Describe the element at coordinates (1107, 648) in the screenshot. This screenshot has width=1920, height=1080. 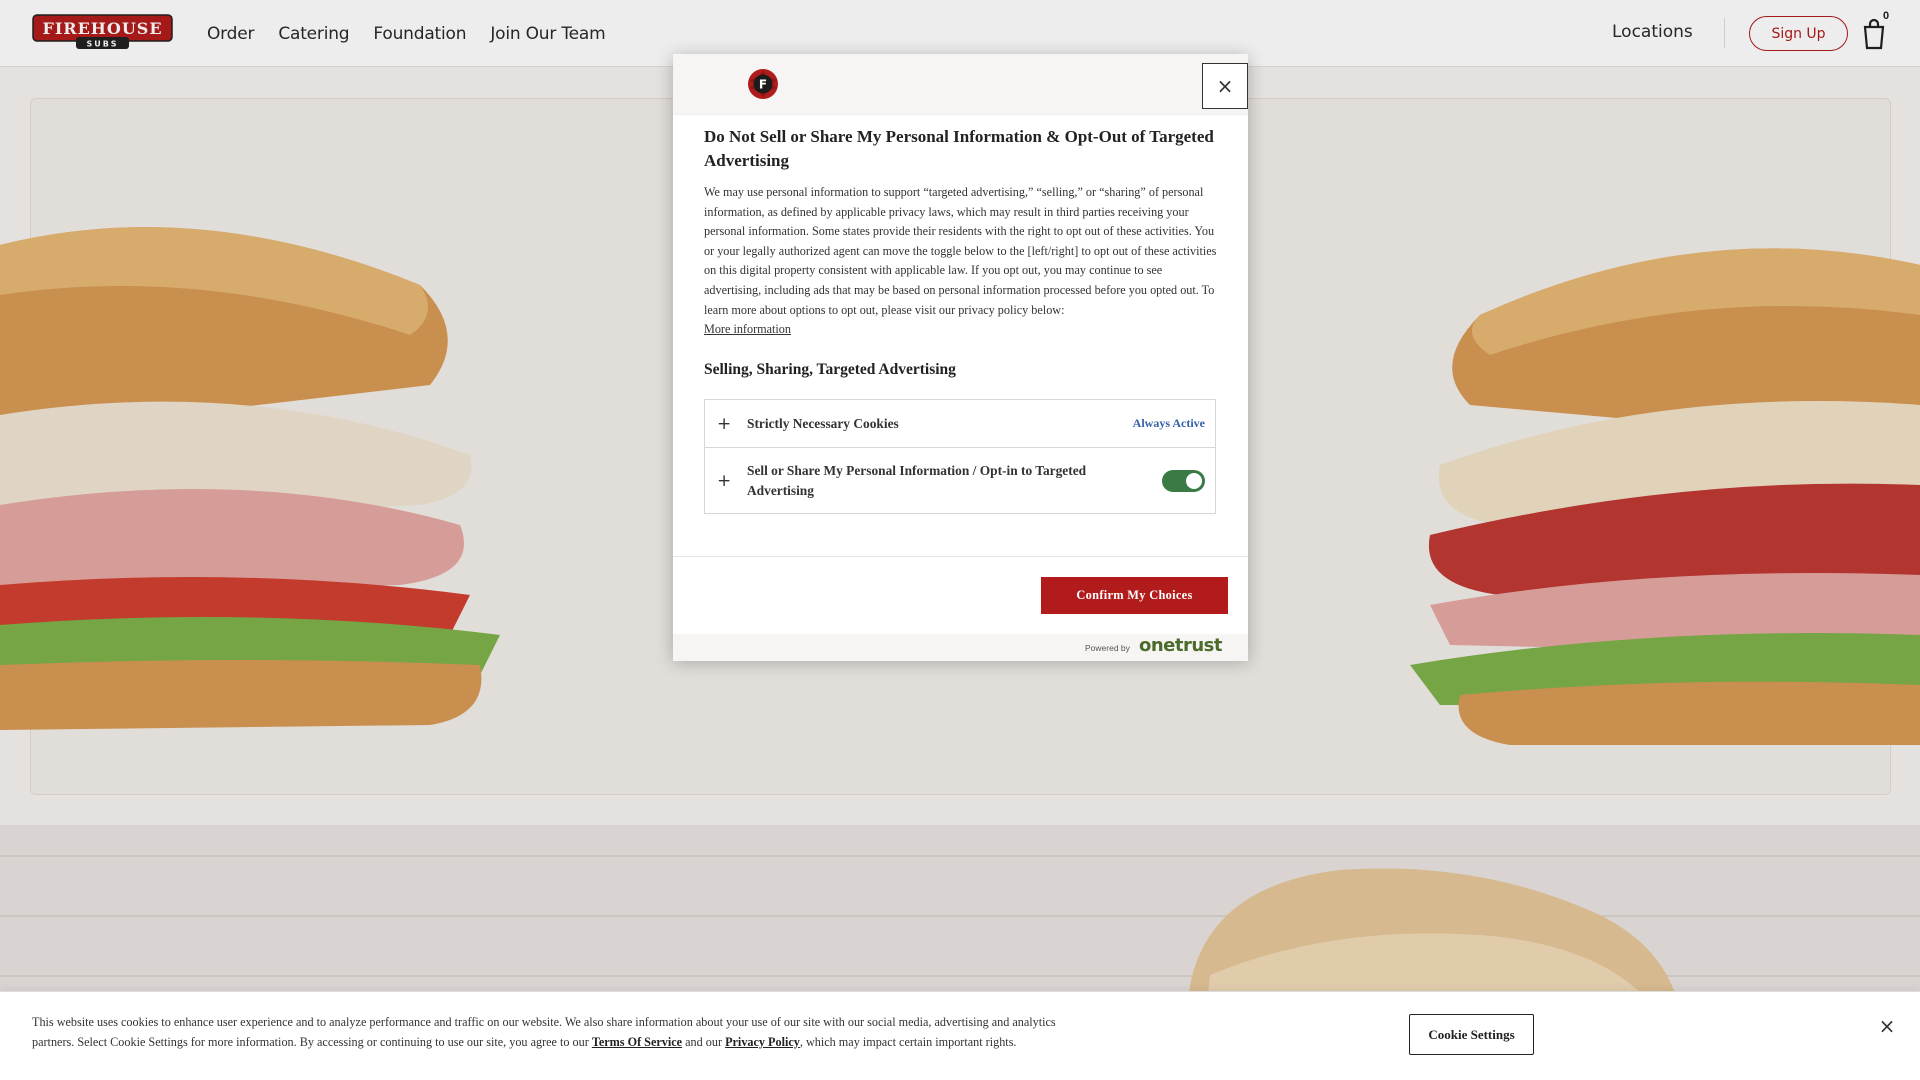
I see `powered-by-text: Powered by` at that location.